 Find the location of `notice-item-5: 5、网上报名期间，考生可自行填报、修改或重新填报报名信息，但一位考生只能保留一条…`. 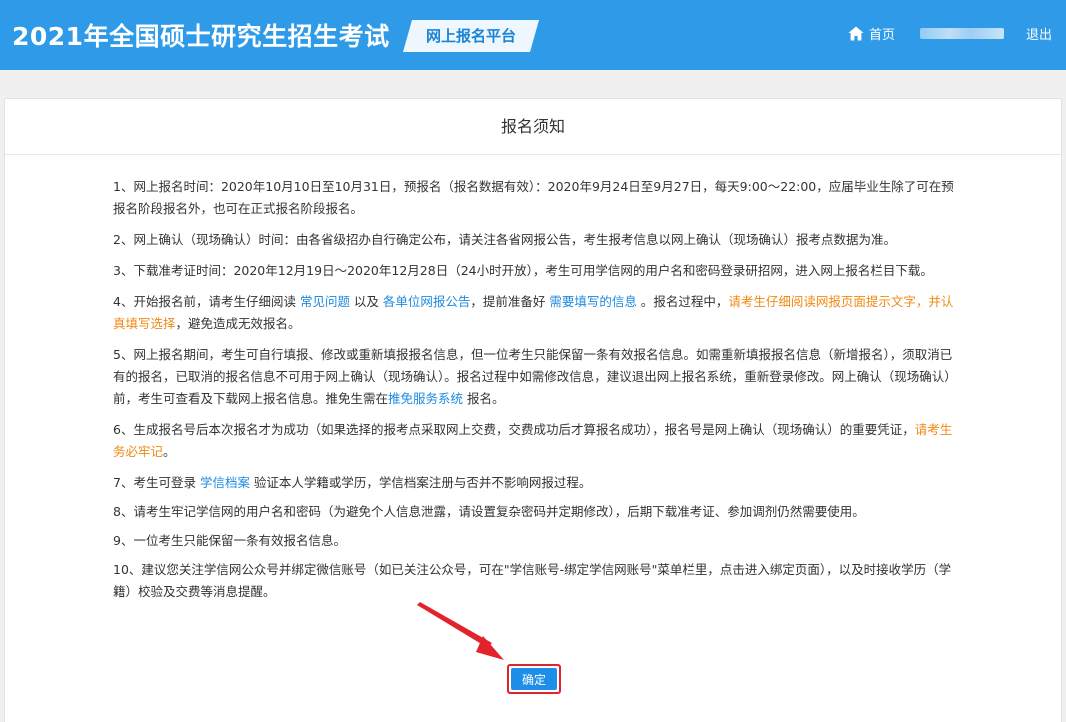

notice-item-5: 5、网上报名期间，考生可自行填报、修改或重新填报报名信息，但一位考生只能保留一条… is located at coordinates (538, 377).